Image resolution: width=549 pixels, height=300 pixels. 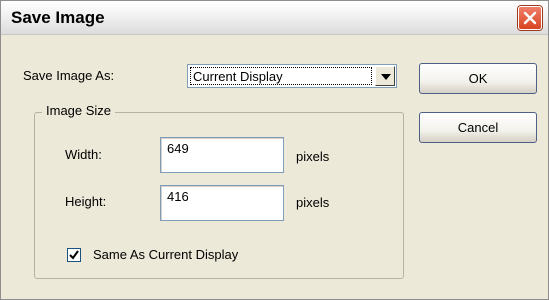 What do you see at coordinates (83, 154) in the screenshot?
I see `width-label: Width:` at bounding box center [83, 154].